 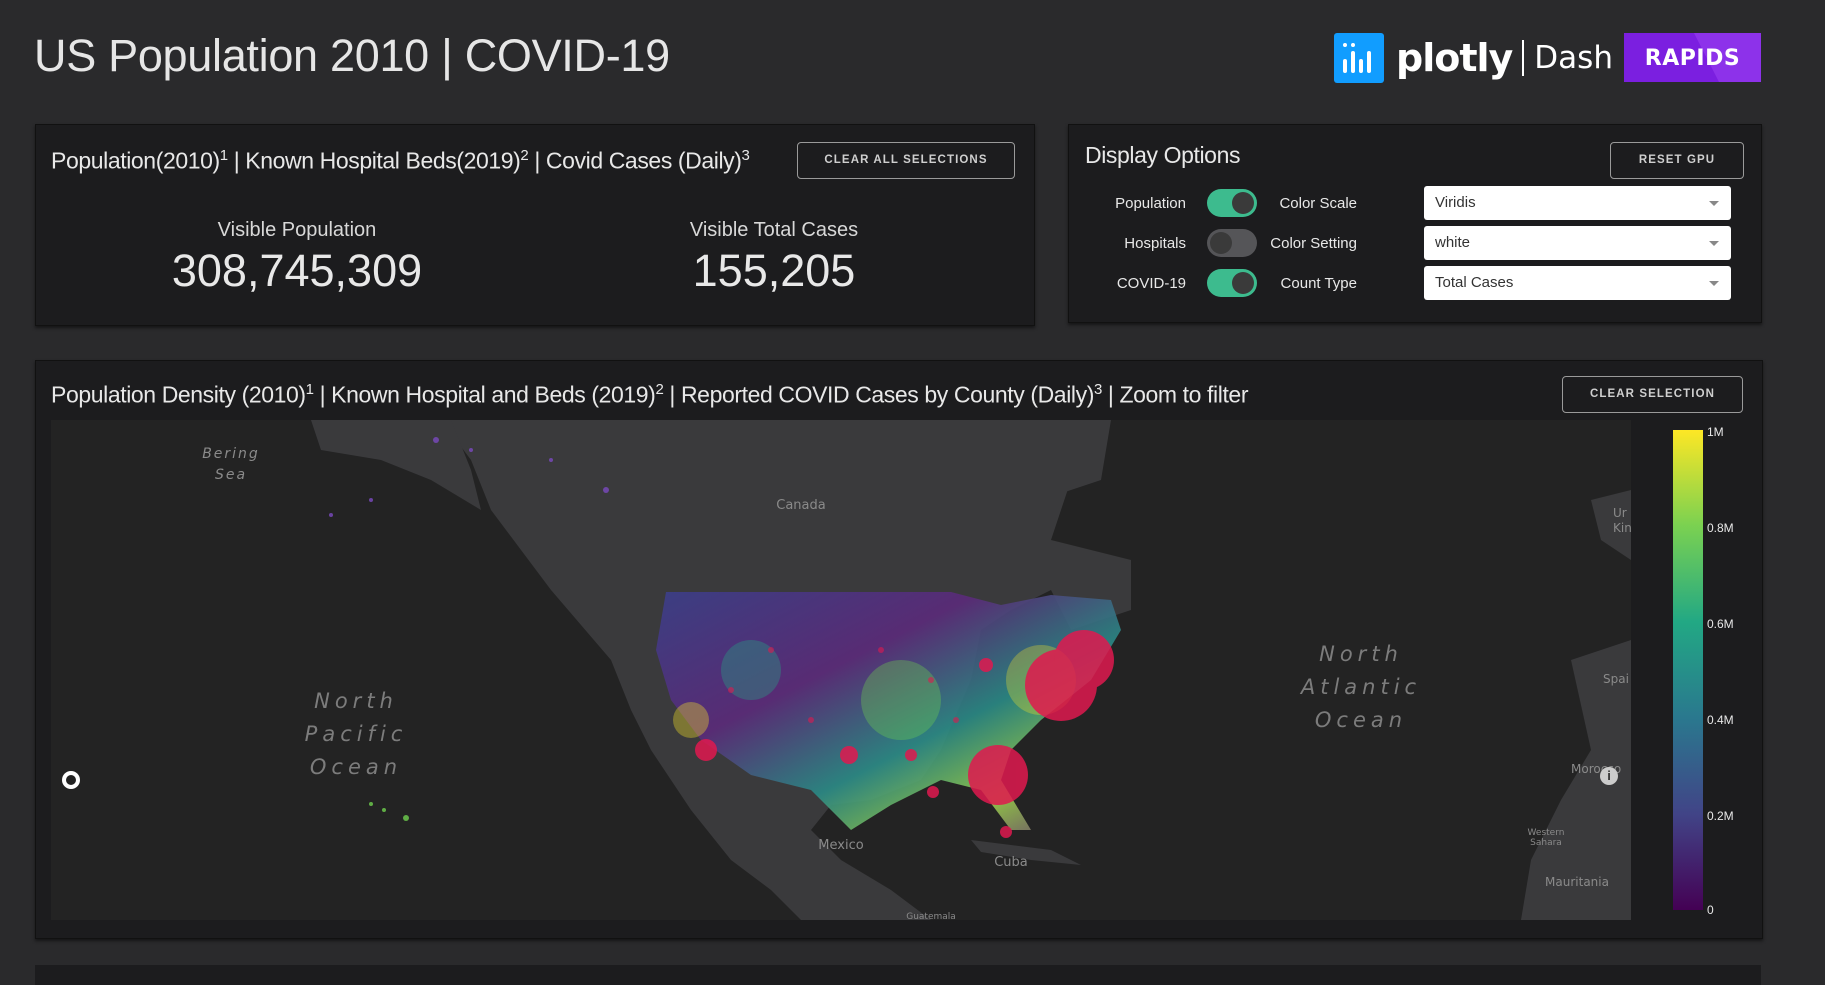 What do you see at coordinates (396, 465) in the screenshot?
I see `alaska-landmass` at bounding box center [396, 465].